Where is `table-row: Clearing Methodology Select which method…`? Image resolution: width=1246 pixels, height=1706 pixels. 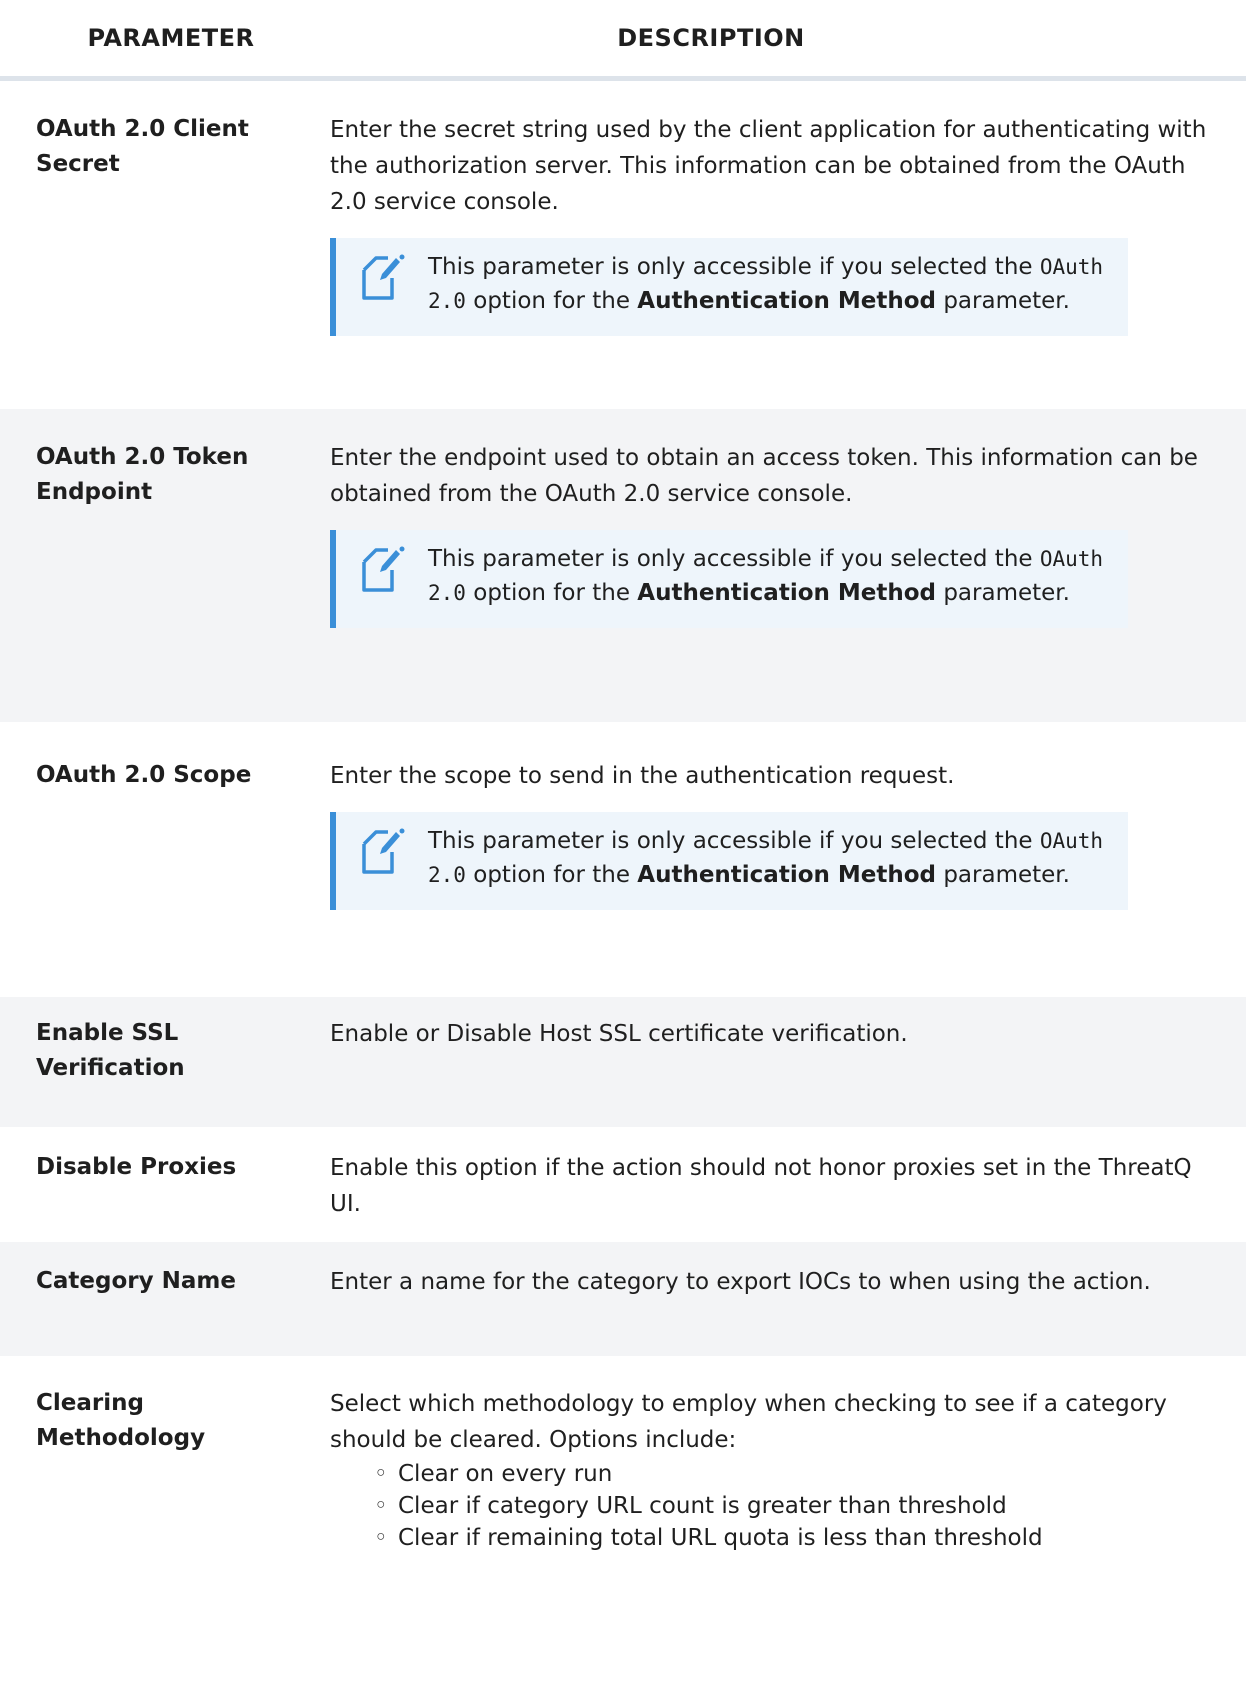 table-row: Clearing Methodology Select which method… is located at coordinates (623, 1481).